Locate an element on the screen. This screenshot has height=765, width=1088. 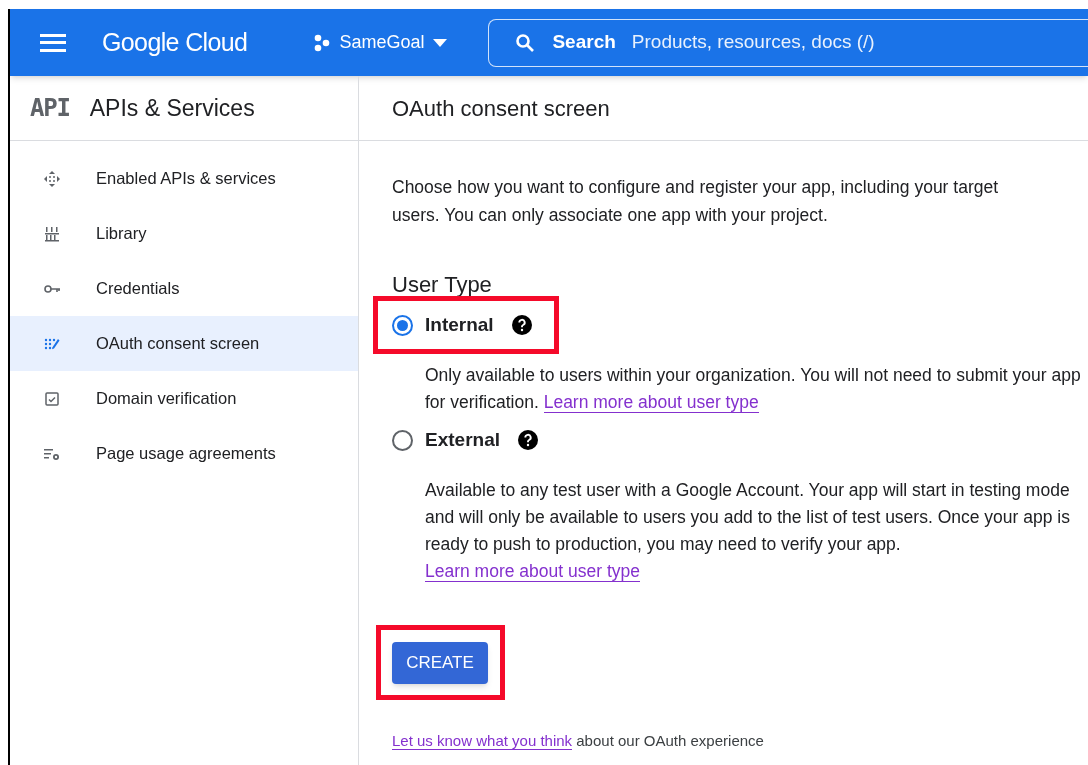
search-label: Search is located at coordinates (584, 42).